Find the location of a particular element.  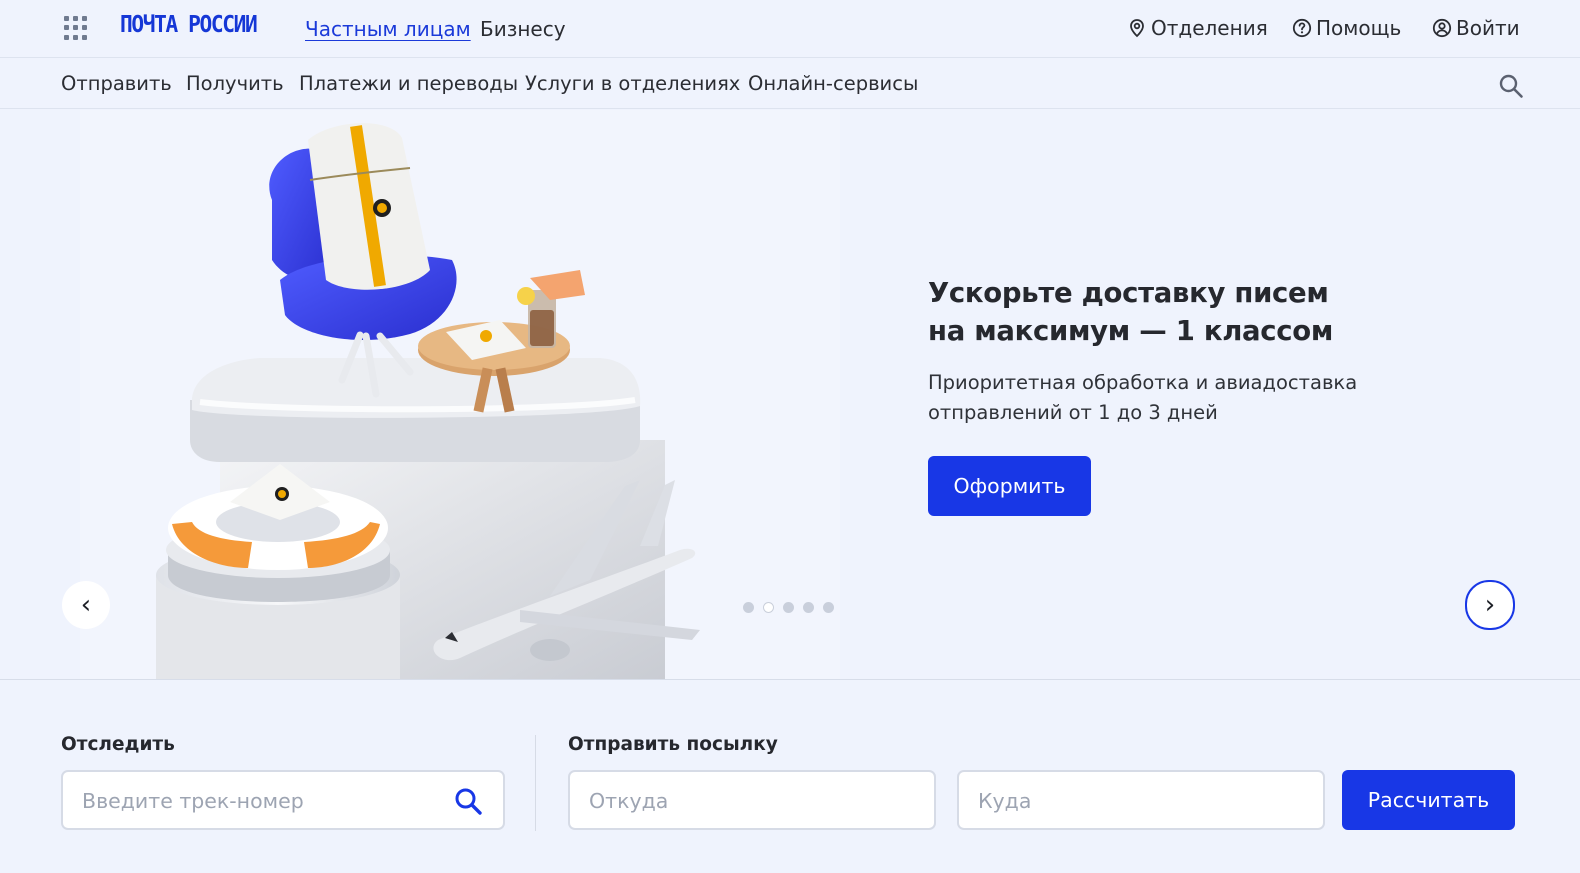

to-input: Куда is located at coordinates (1141, 800).